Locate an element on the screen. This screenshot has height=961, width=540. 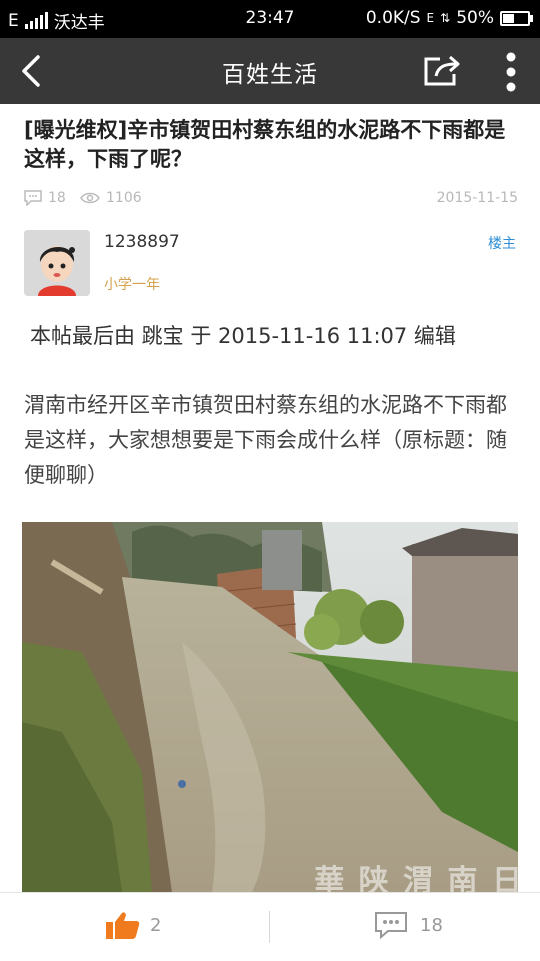
status-right: 0.0K/S E ⇅ 50% is located at coordinates (449, 18).